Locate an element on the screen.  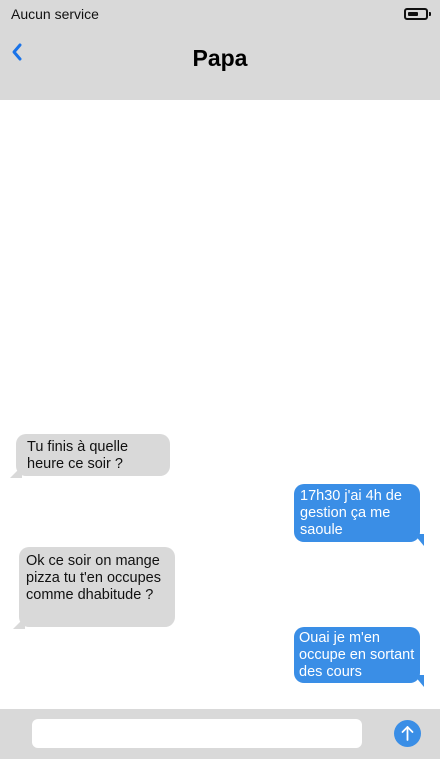
arrow-up-icon is located at coordinates (407, 733).